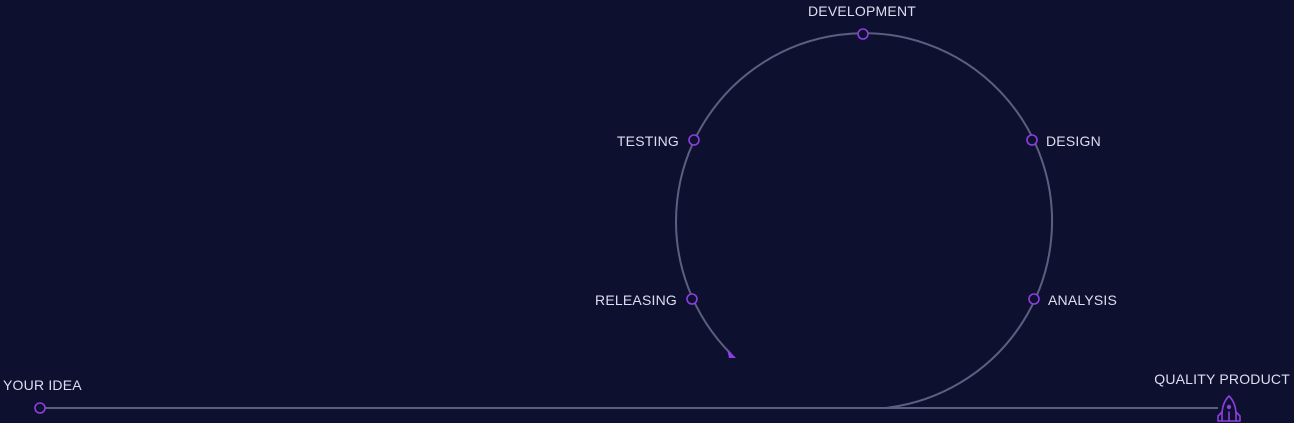  What do you see at coordinates (647, 141) in the screenshot?
I see `stage-label-testing: TESTING` at bounding box center [647, 141].